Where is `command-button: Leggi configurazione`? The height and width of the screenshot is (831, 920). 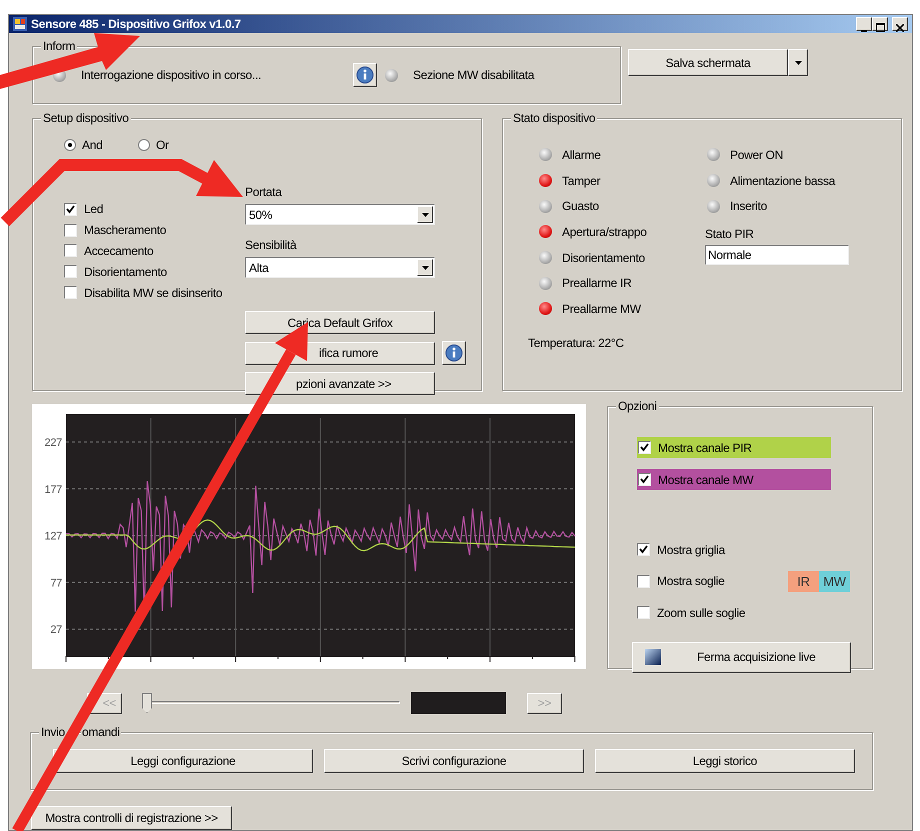
command-button: Leggi configurazione is located at coordinates (183, 761).